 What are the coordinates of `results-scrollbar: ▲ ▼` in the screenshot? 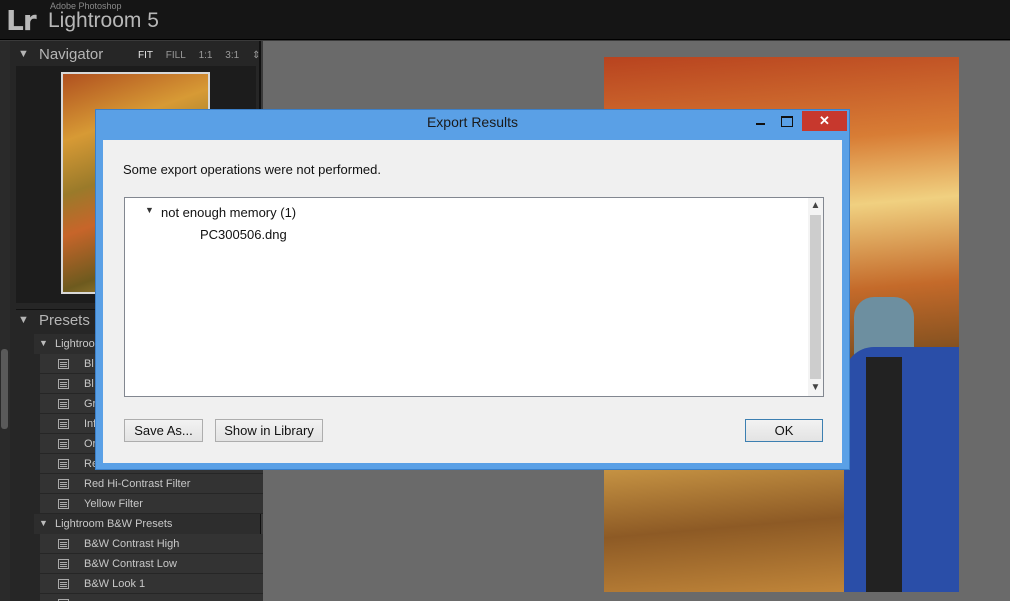 It's located at (815, 297).